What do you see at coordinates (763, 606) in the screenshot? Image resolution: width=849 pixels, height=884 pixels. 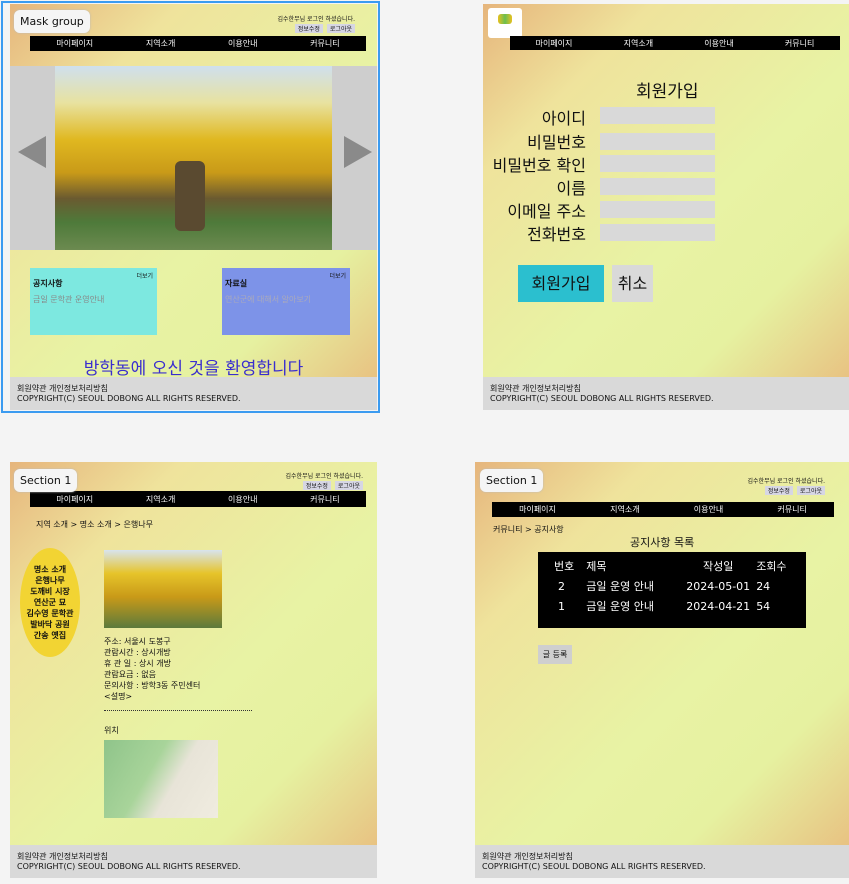 I see `row-views: 54` at bounding box center [763, 606].